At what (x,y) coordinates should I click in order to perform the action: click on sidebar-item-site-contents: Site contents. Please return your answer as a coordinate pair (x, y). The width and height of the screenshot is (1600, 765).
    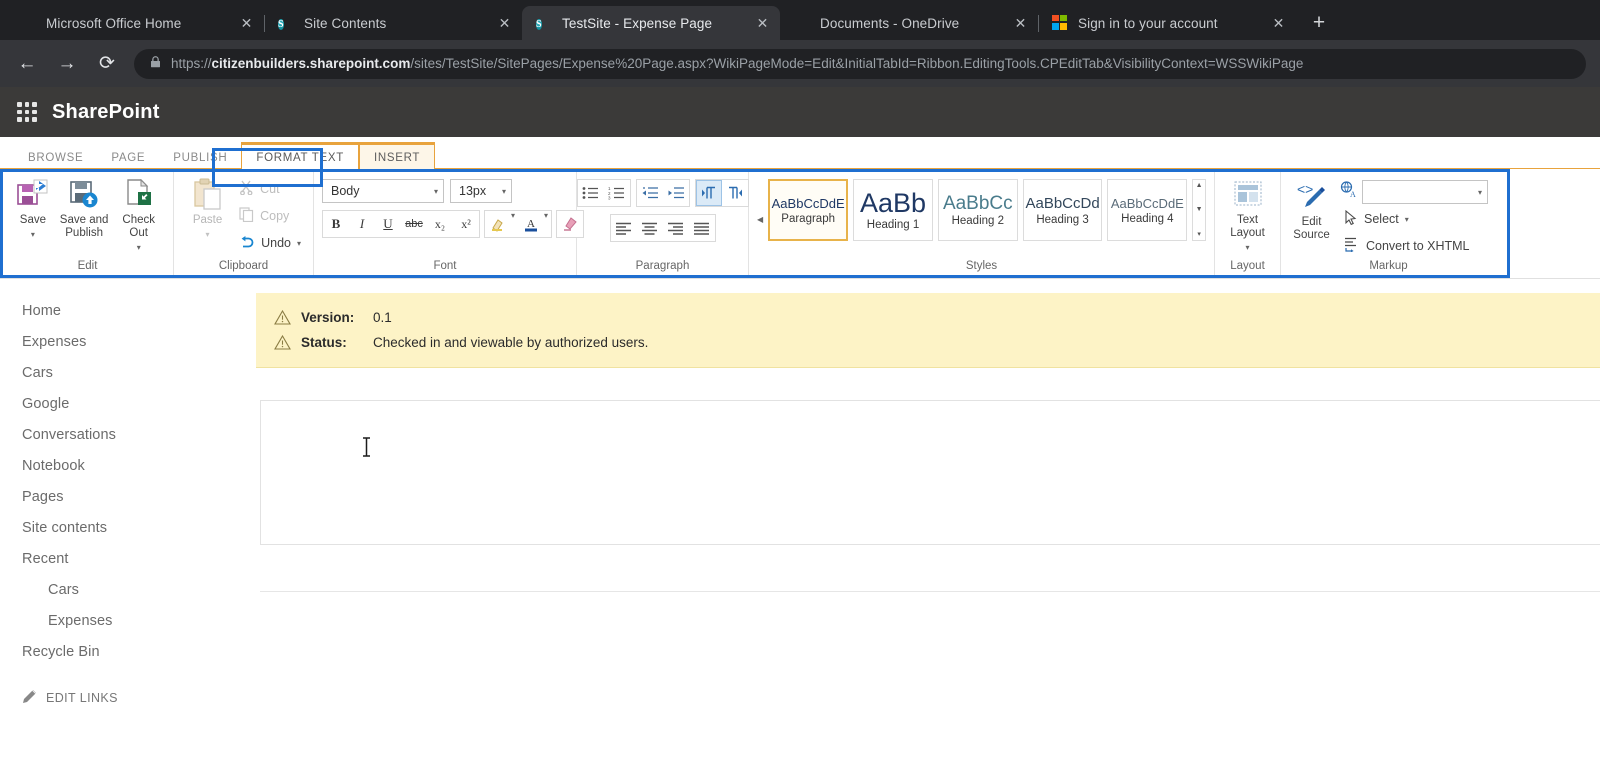
    Looking at the image, I should click on (139, 527).